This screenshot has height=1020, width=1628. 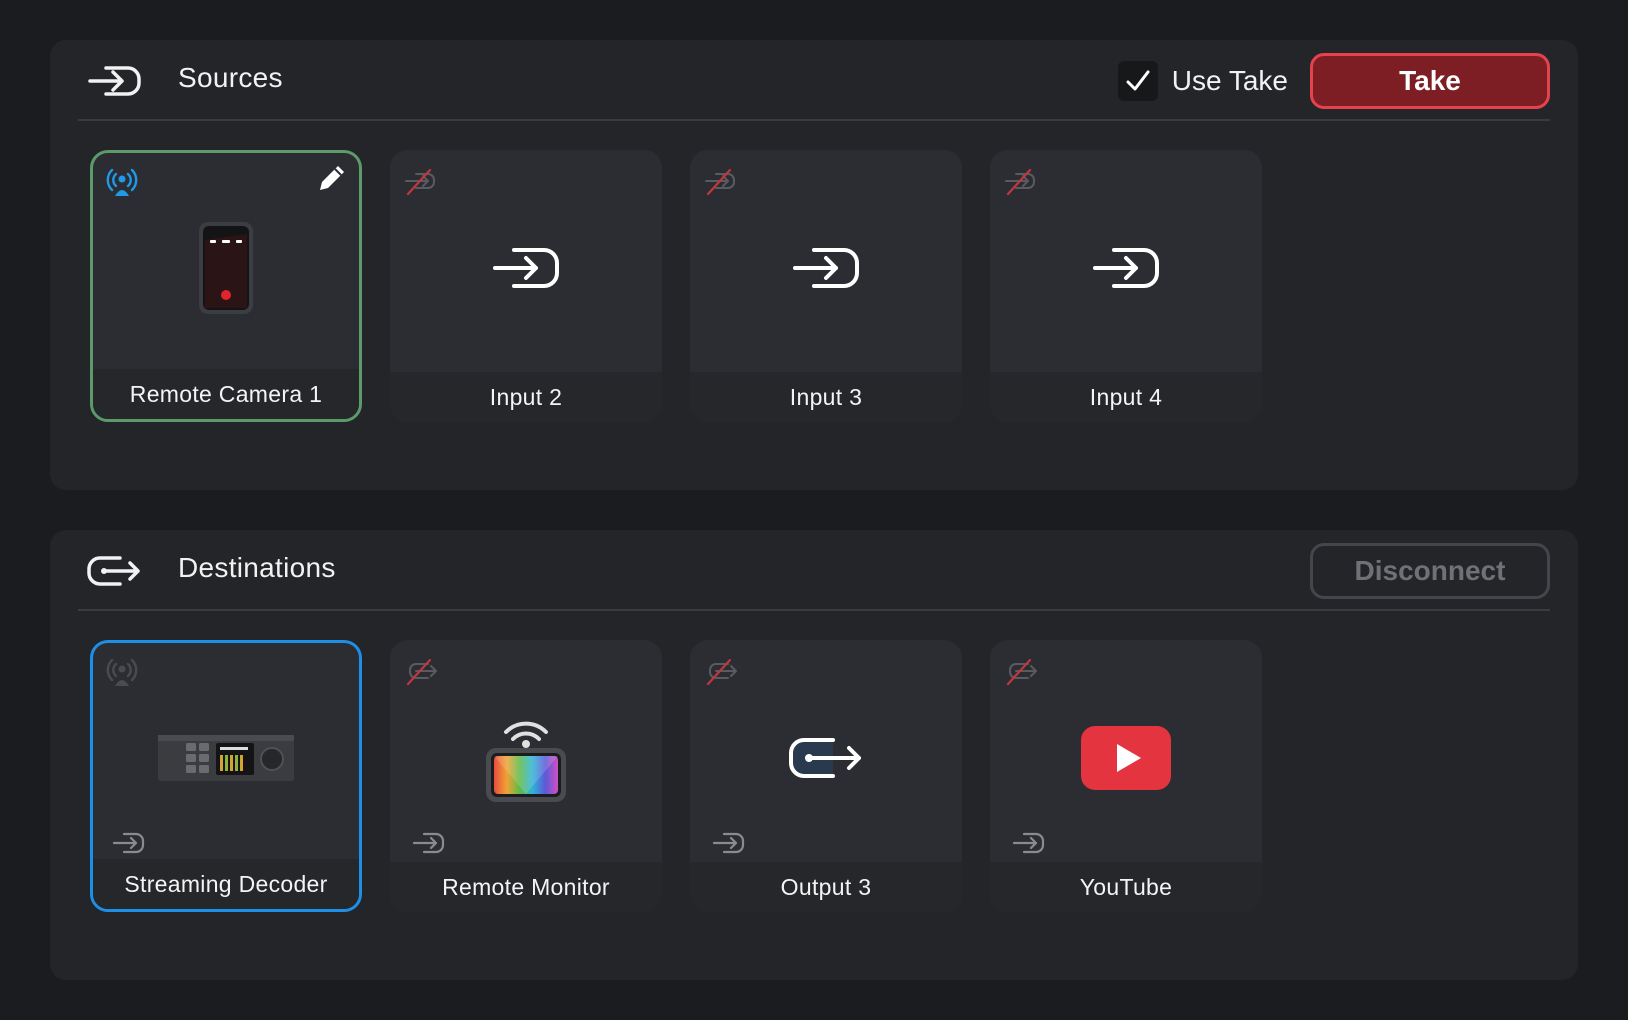 I want to click on source-tile-input-4: Input 4, so click(x=1126, y=286).